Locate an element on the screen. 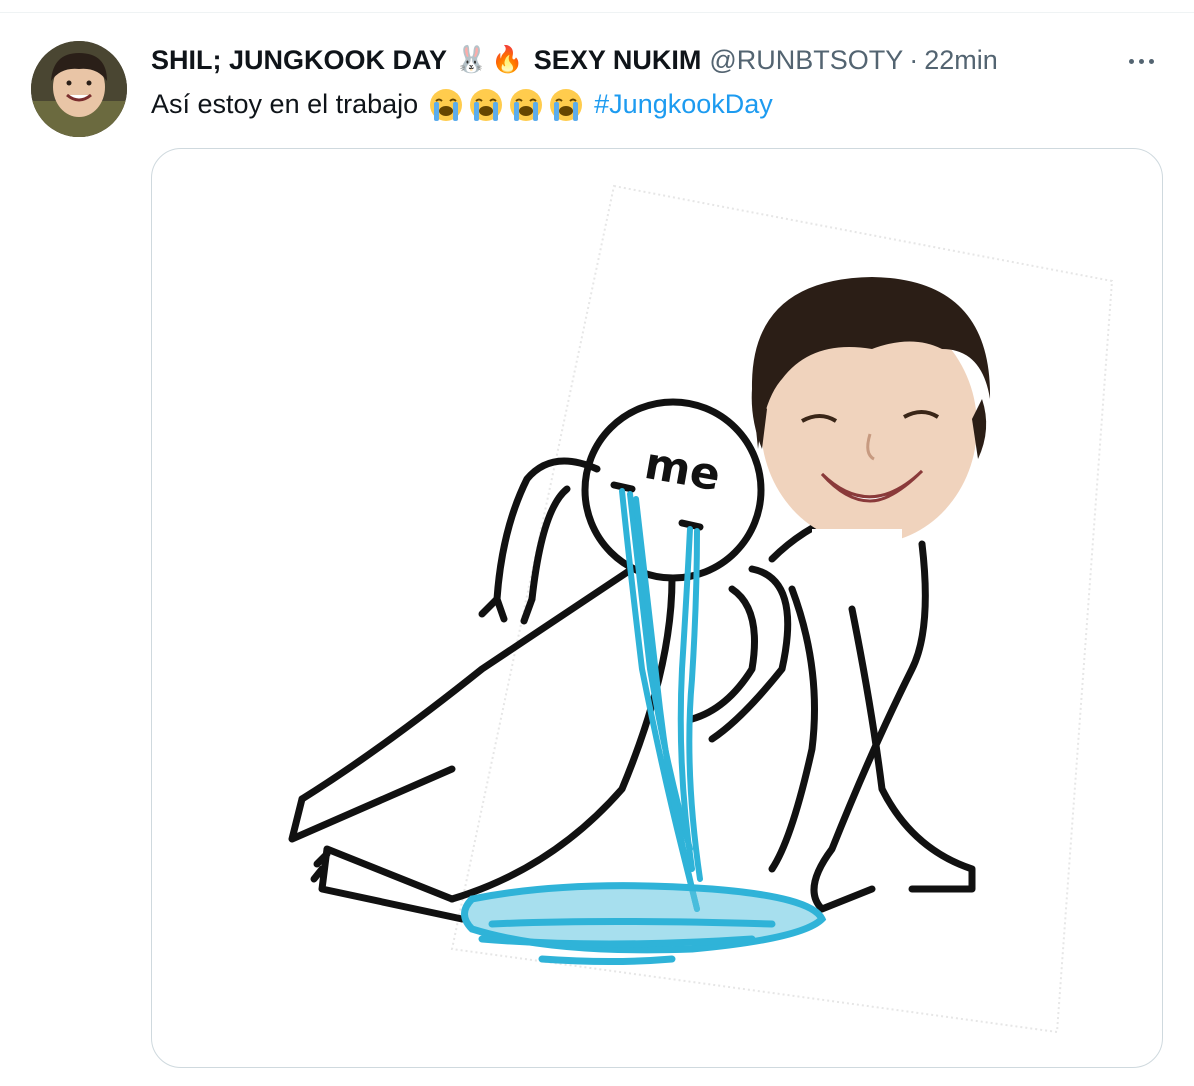 The height and width of the screenshot is (1086, 1194). crying-emoji-row is located at coordinates (508, 104).